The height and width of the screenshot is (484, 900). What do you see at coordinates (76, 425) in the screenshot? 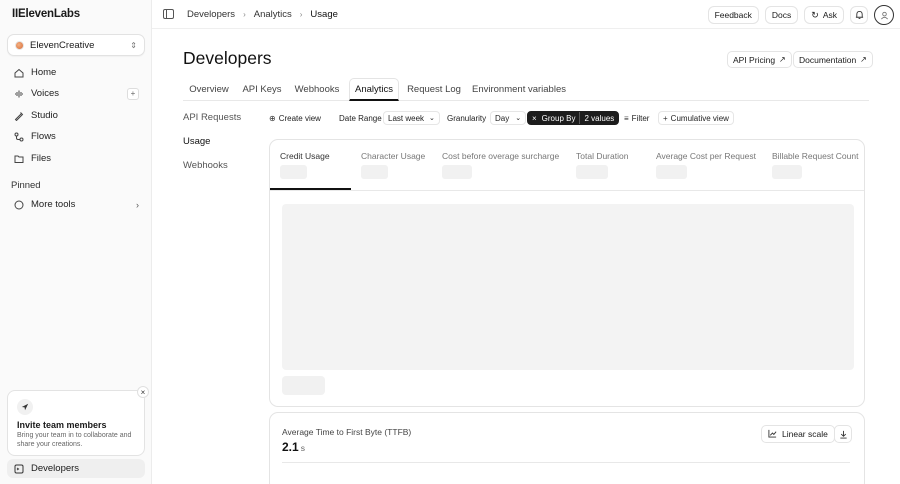
I see `invite-title: Invite team members` at bounding box center [76, 425].